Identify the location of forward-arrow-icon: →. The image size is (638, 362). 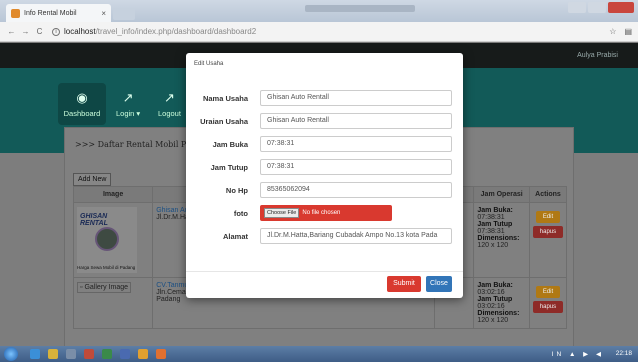
(25, 31).